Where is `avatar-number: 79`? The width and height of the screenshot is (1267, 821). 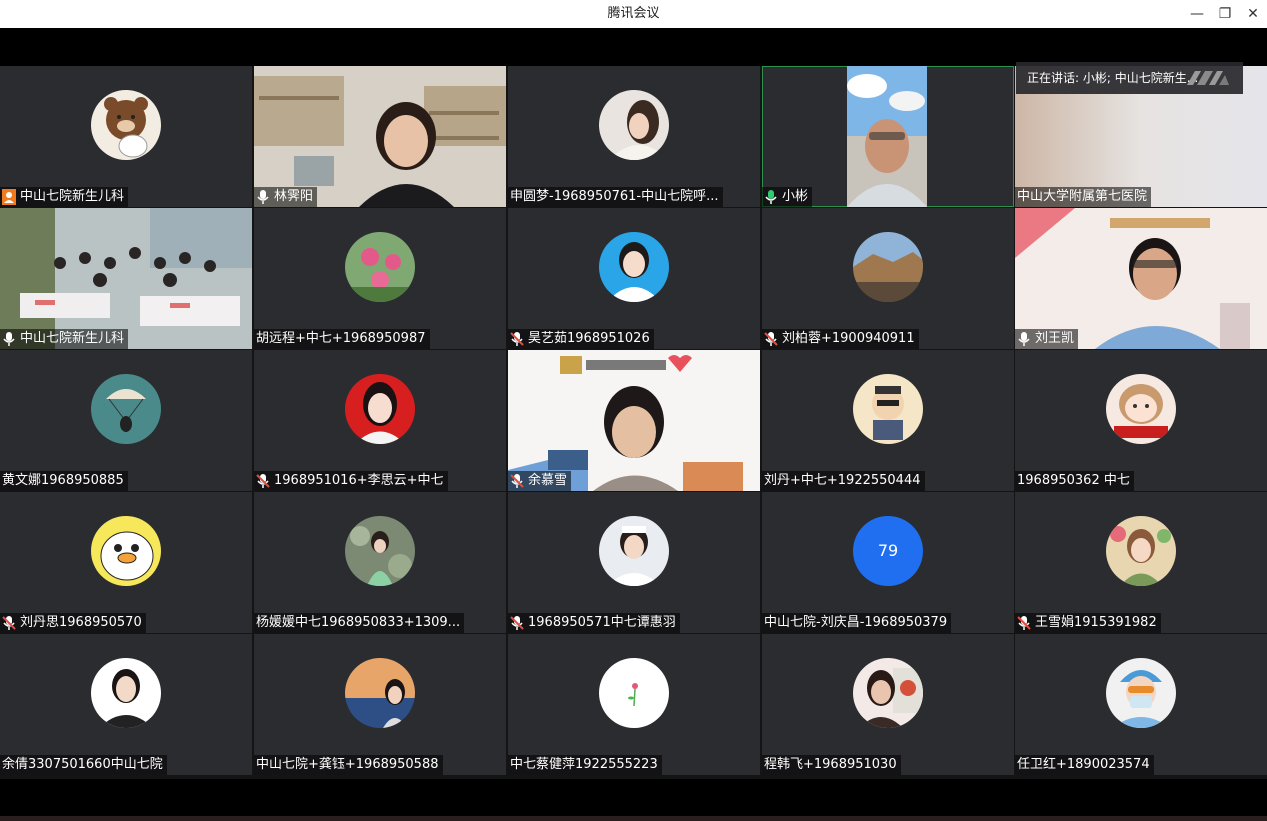
avatar-number: 79 is located at coordinates (888, 551).